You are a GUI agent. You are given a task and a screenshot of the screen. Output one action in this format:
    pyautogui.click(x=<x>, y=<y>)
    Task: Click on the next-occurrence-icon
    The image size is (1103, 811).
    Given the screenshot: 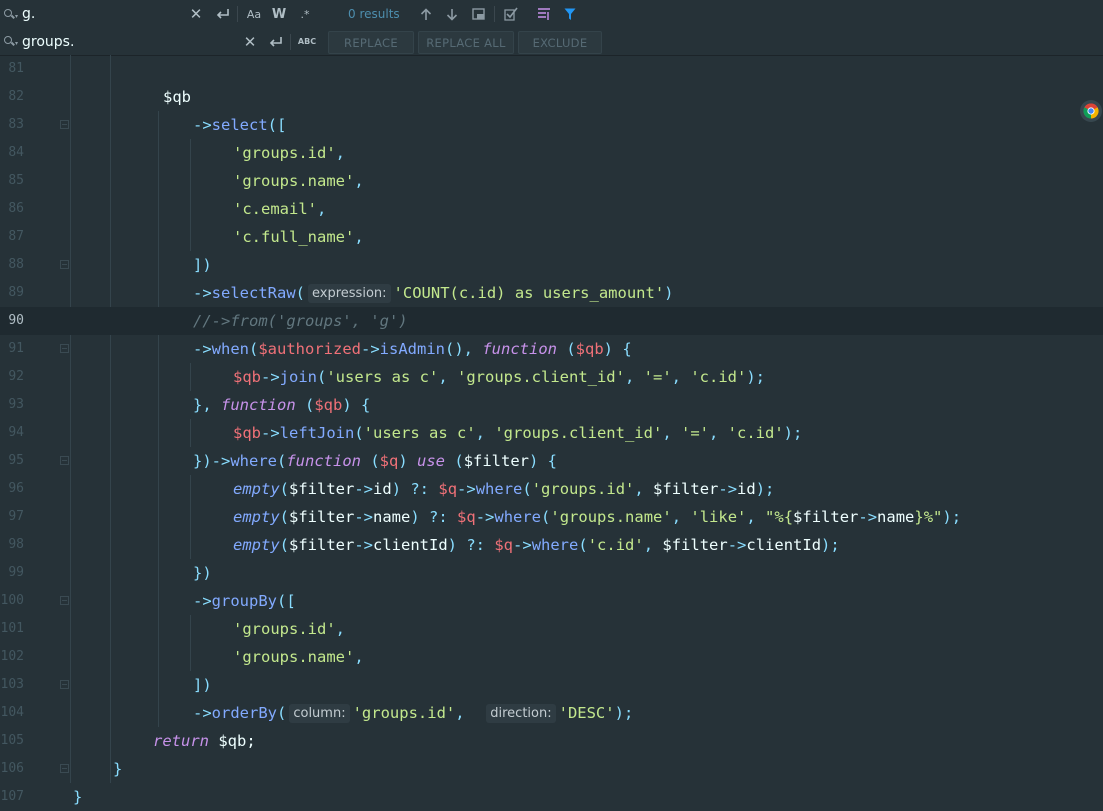 What is the action you would take?
    pyautogui.click(x=452, y=14)
    